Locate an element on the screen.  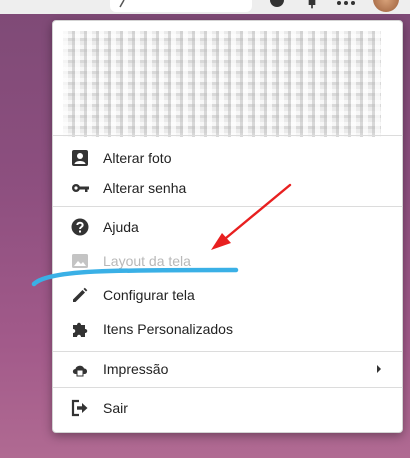
menu-item-label: Impressão is located at coordinates (136, 369).